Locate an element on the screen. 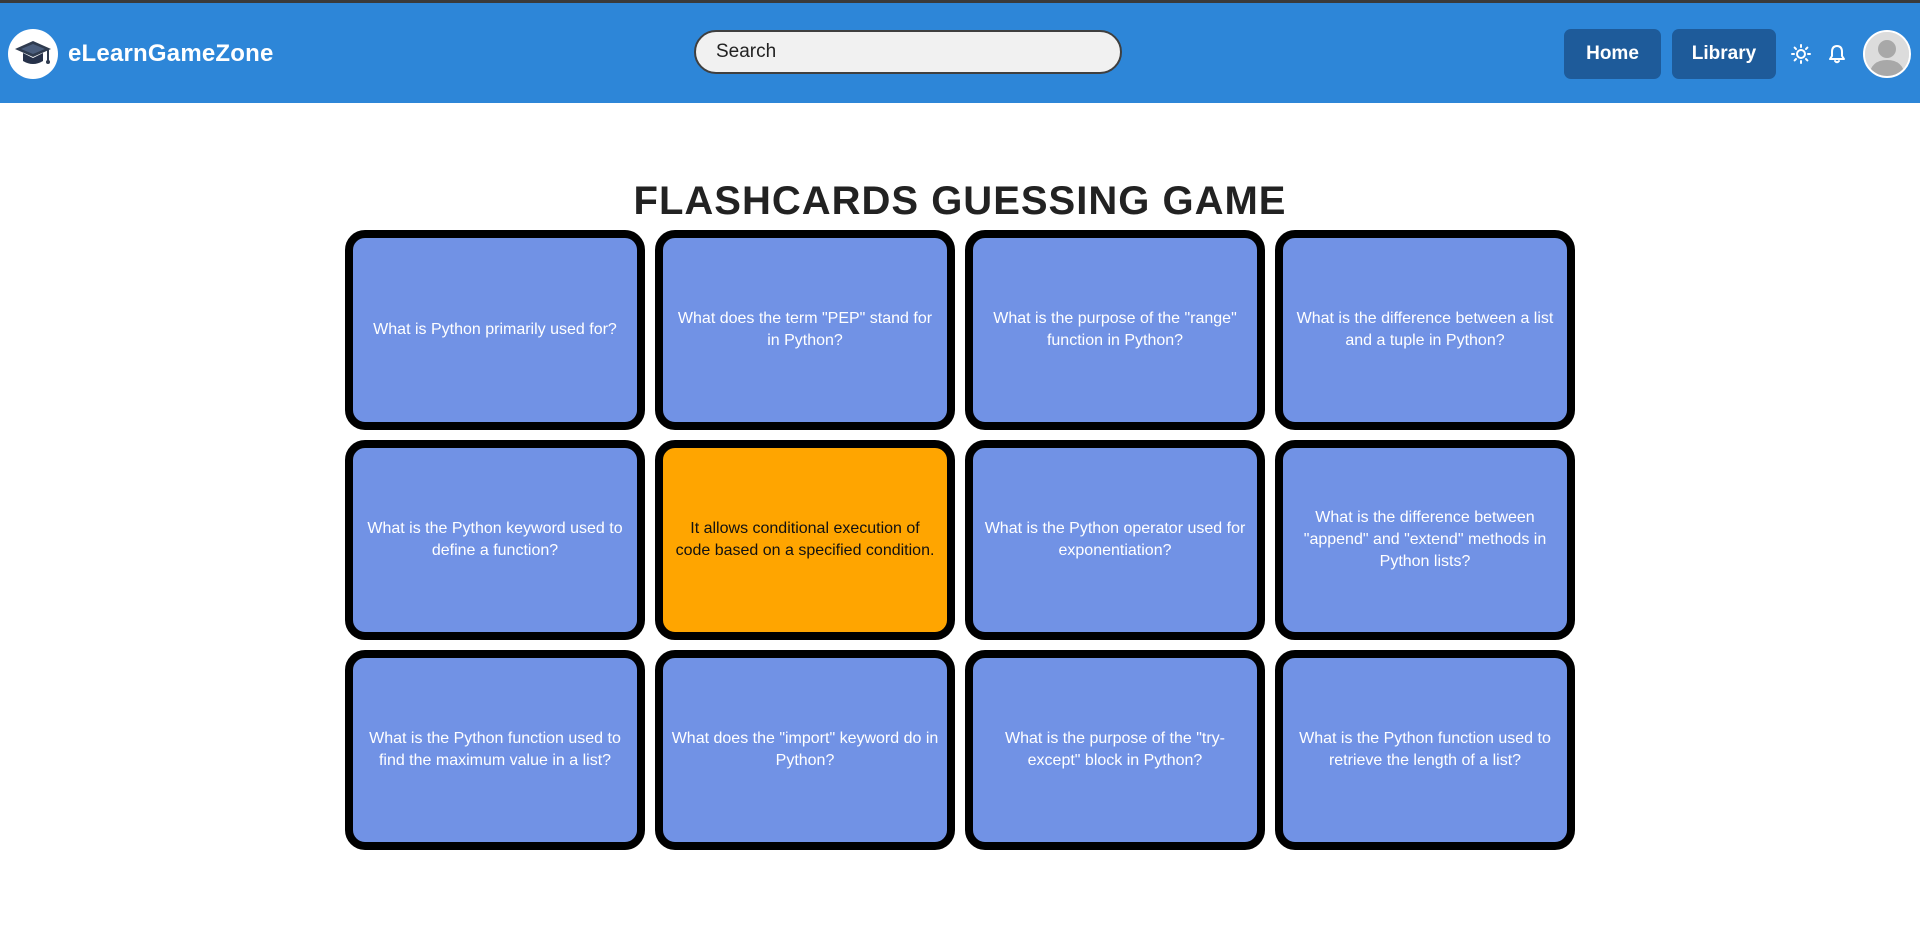 The width and height of the screenshot is (1920, 928). brand: eLearnGameZone is located at coordinates (141, 54).